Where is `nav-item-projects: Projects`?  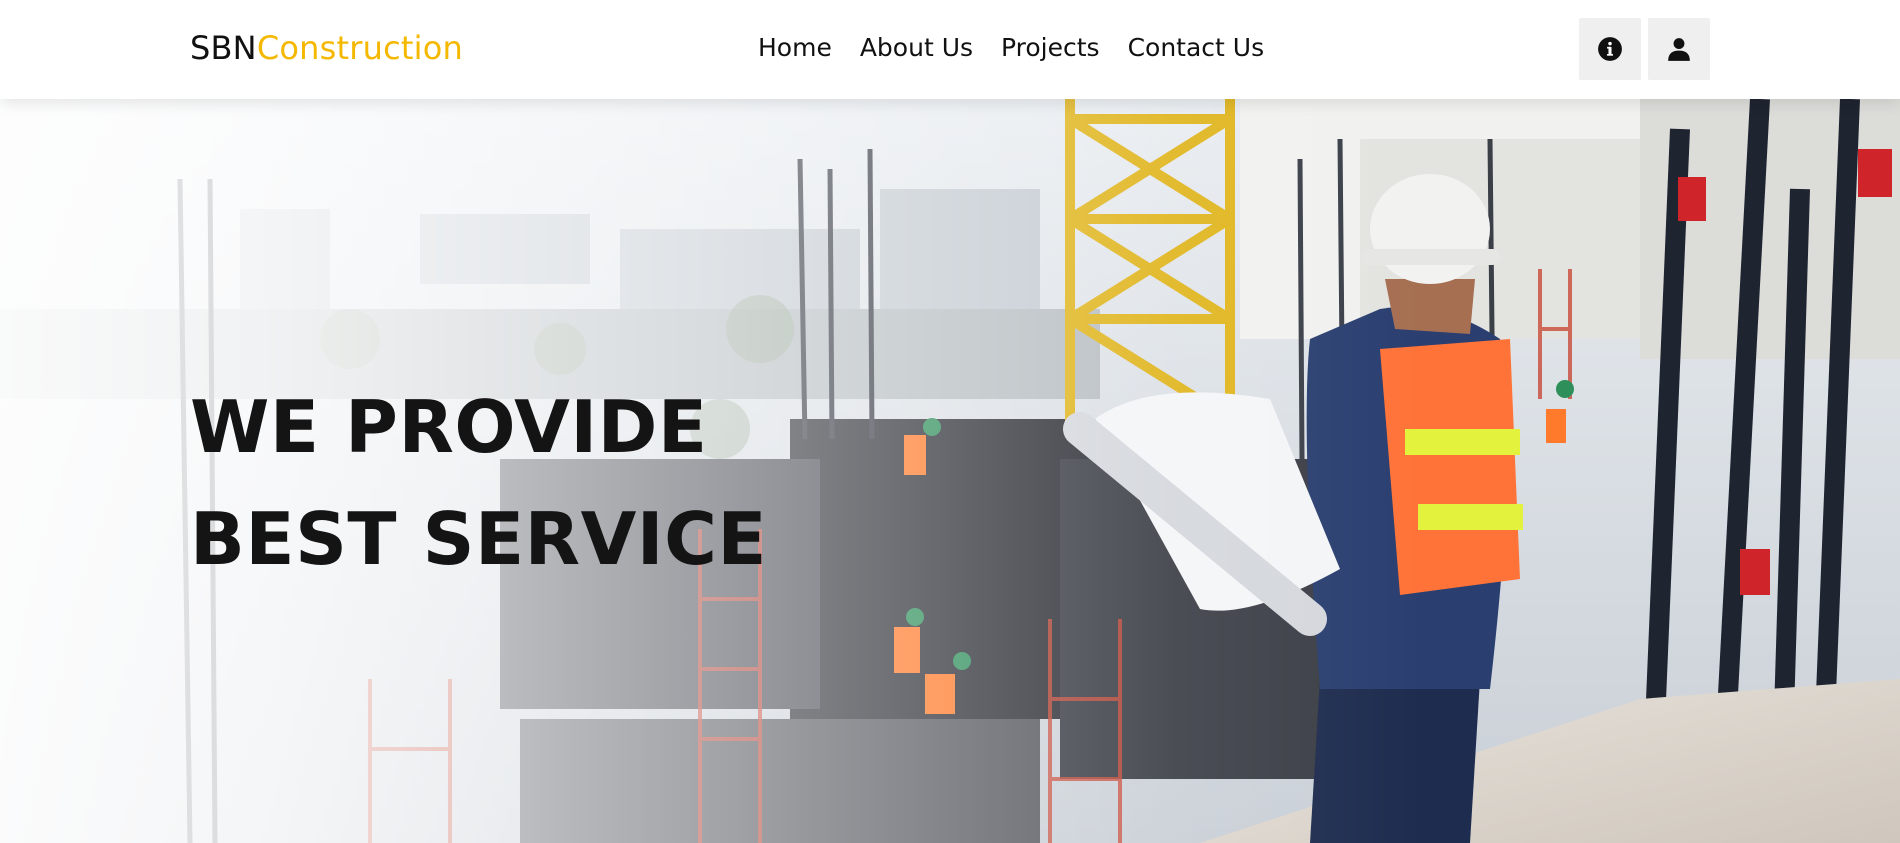
nav-item-projects: Projects is located at coordinates (1050, 48).